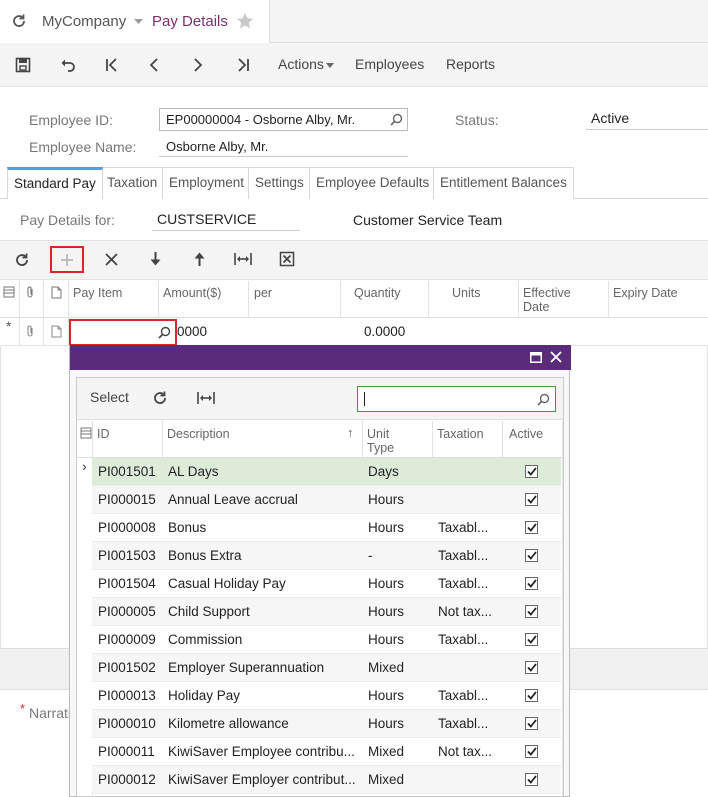 Image resolution: width=708 pixels, height=797 pixels. What do you see at coordinates (456, 399) in the screenshot?
I see `selector-search-input` at bounding box center [456, 399].